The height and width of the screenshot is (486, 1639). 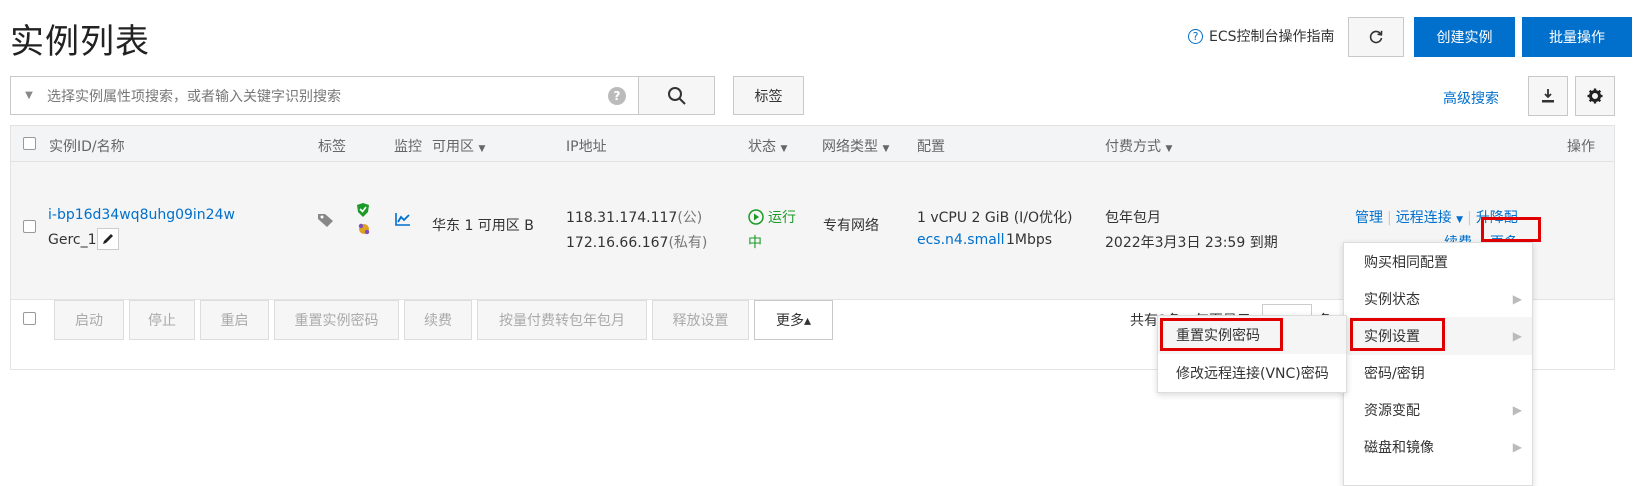 What do you see at coordinates (1511, 229) in the screenshot?
I see `highlight-more` at bounding box center [1511, 229].